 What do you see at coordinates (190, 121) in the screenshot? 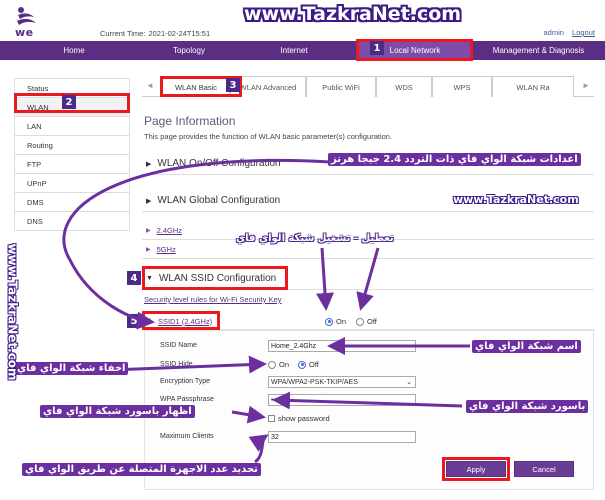
I see `page-title: Page Information` at bounding box center [190, 121].